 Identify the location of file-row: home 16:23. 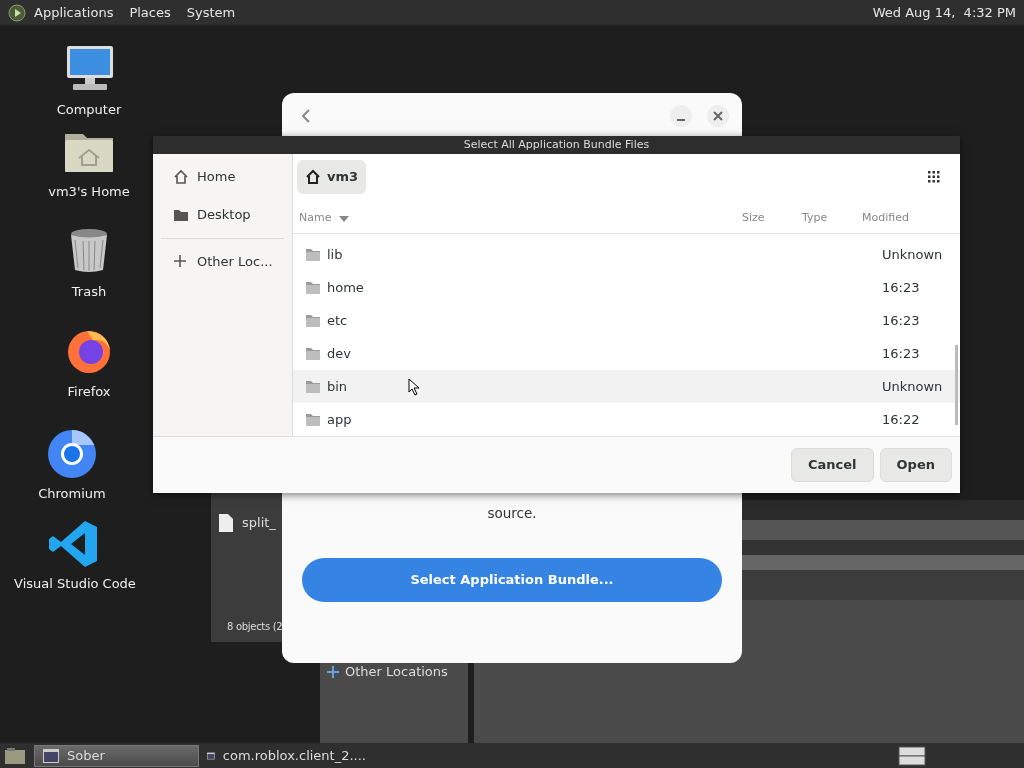
(626, 287).